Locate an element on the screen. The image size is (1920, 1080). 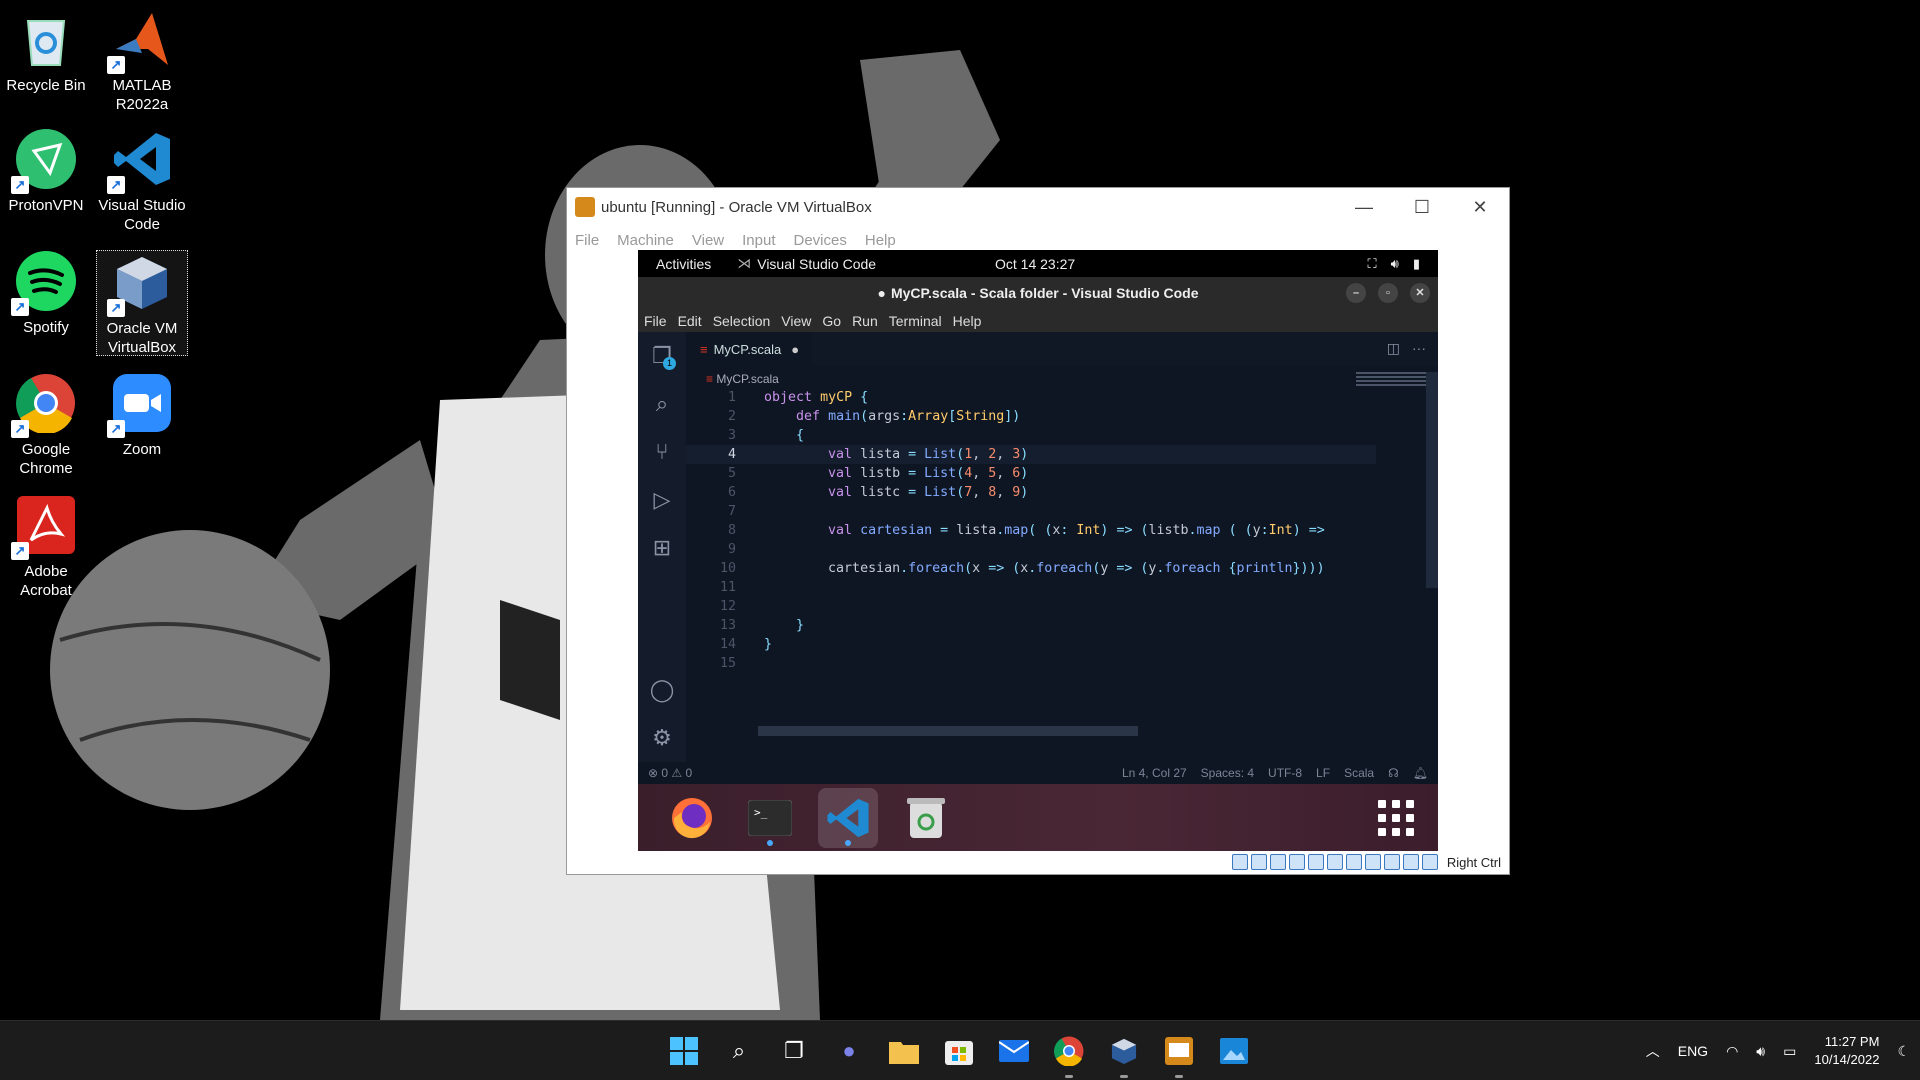
feedback-icon: ☊ is located at coordinates (1393, 773).